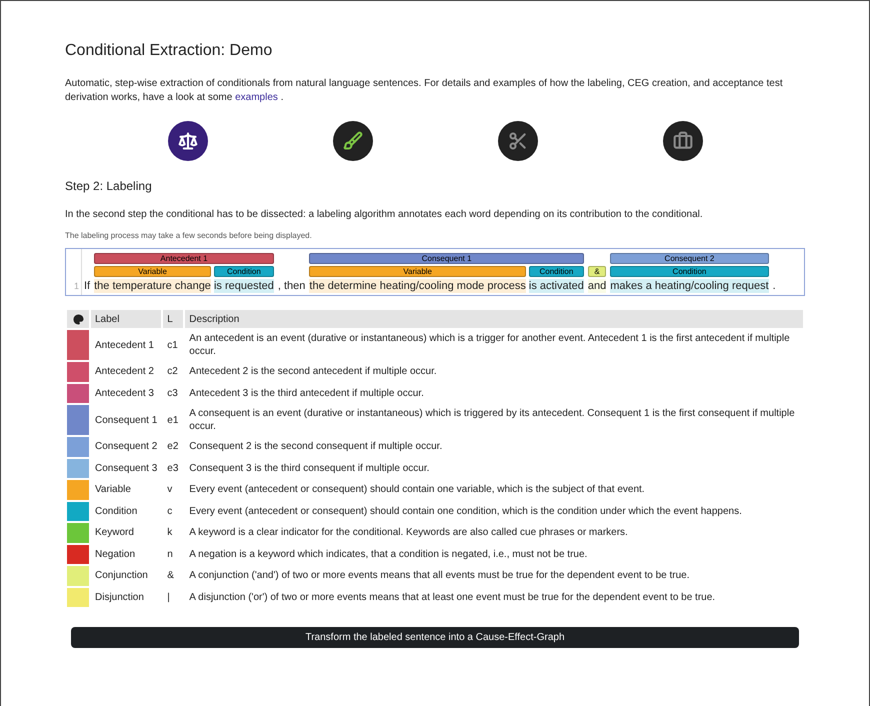 The width and height of the screenshot is (870, 706). What do you see at coordinates (417, 490) in the screenshot?
I see `table-cell-text: Every event (antecedent or consequent) should contain one variable, which is the subject of that event.` at bounding box center [417, 490].